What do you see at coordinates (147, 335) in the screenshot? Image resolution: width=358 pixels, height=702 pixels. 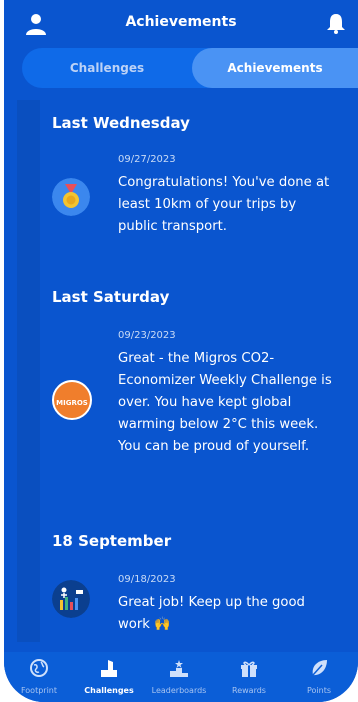 I see `entry-date: 09/23/2023` at bounding box center [147, 335].